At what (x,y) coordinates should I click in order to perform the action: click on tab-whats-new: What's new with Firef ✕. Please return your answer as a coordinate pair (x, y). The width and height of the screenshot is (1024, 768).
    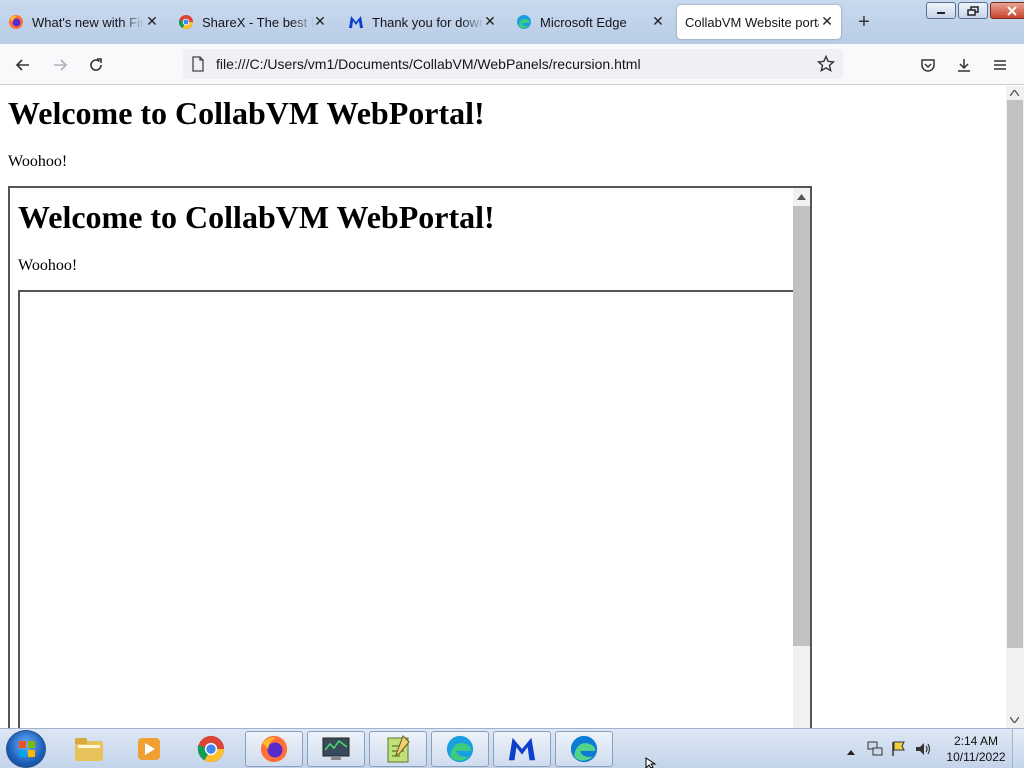
    Looking at the image, I should click on (83, 22).